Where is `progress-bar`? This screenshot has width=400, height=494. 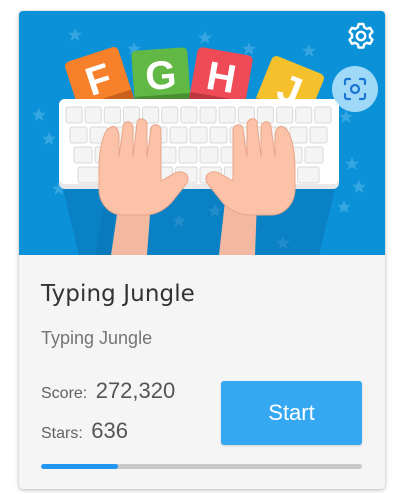 progress-bar is located at coordinates (201, 466).